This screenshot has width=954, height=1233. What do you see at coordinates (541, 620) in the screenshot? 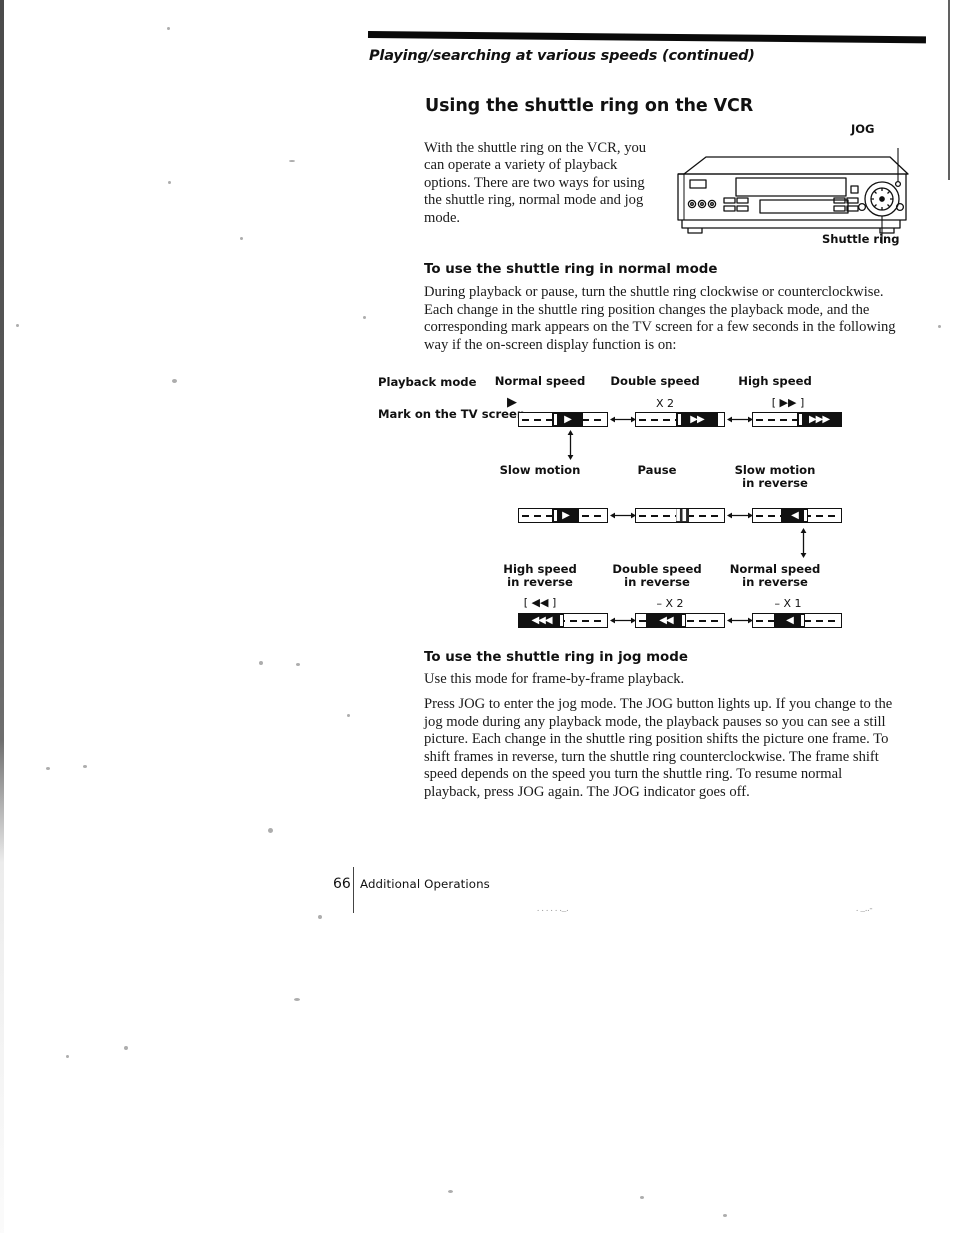
I see `triple-reverse-arrow-icon: ◀◀◀` at bounding box center [541, 620].